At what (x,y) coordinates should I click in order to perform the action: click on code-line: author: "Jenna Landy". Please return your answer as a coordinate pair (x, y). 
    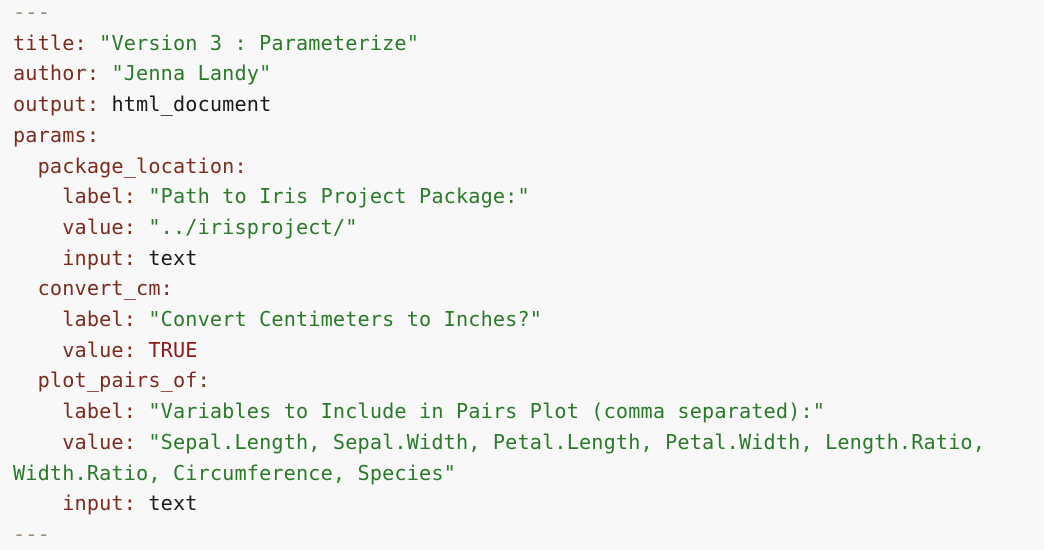
    Looking at the image, I should click on (142, 73).